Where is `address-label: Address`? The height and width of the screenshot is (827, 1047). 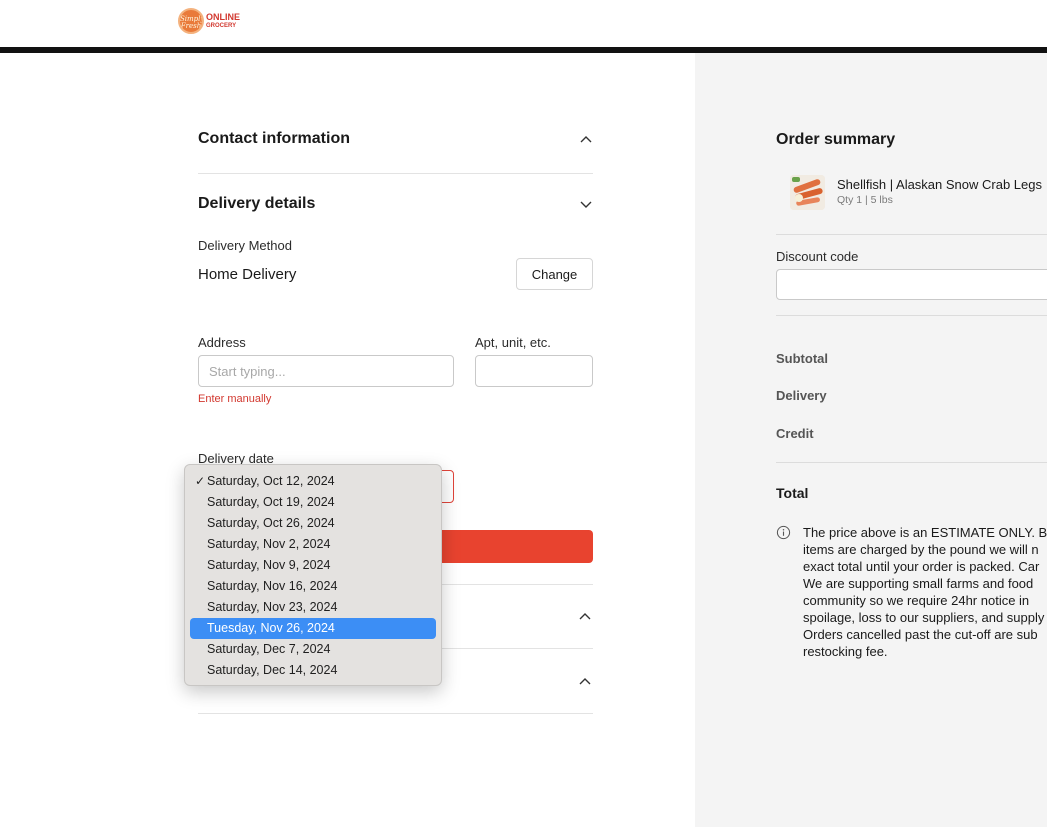 address-label: Address is located at coordinates (222, 342).